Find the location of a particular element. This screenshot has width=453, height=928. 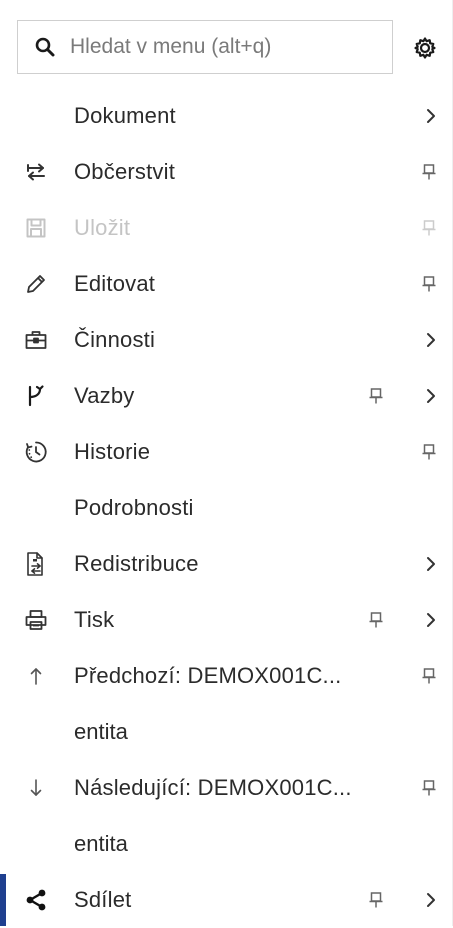

printer-icon is located at coordinates (36, 620).